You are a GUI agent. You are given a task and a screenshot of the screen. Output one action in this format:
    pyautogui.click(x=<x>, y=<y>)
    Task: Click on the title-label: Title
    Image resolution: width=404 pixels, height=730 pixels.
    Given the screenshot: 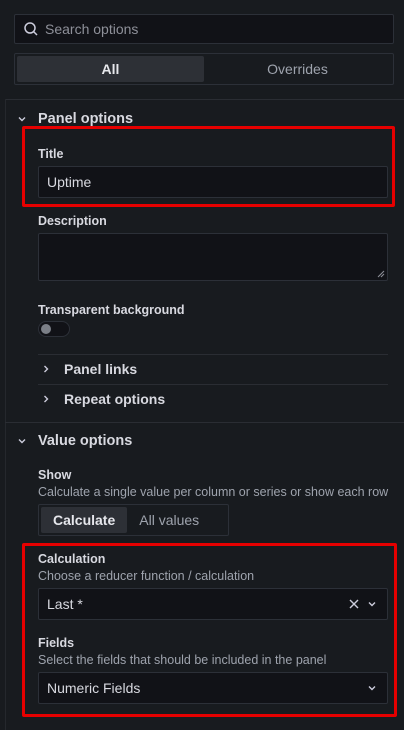 What is the action you would take?
    pyautogui.click(x=51, y=154)
    